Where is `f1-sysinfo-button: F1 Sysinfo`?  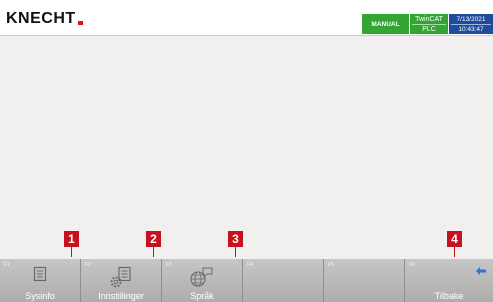
f1-sysinfo-button: F1 Sysinfo is located at coordinates (40, 280).